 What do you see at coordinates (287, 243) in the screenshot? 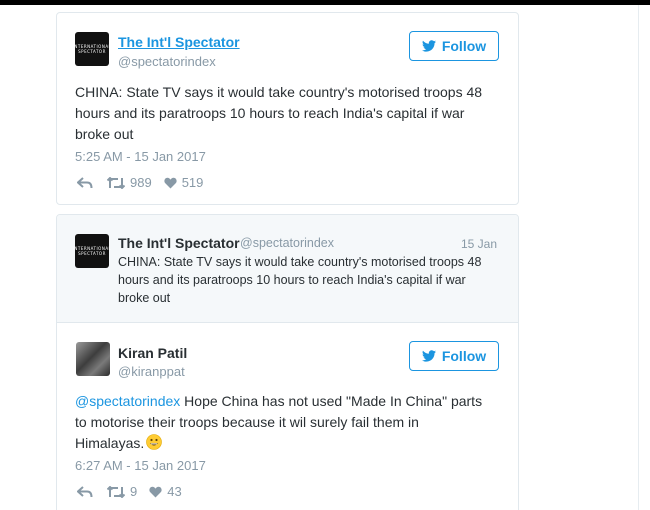
I see `quoted-author-handle: @spectatorindex` at bounding box center [287, 243].